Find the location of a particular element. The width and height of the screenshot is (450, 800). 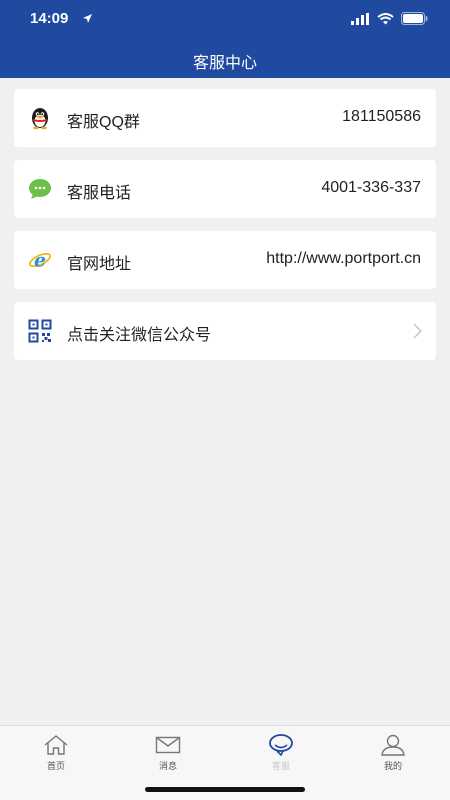

signal-icon is located at coordinates (360, 18).